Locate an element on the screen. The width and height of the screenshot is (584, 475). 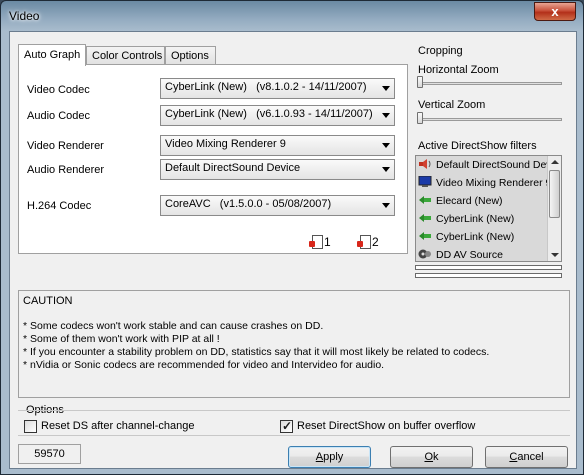
title-bar: Video x is located at coordinates (292, 16).